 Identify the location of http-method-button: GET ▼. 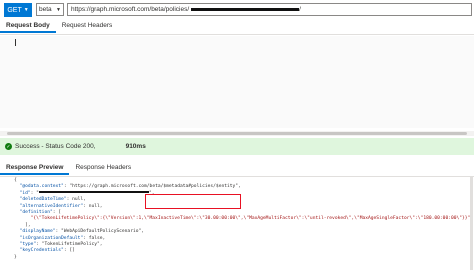
(18, 10).